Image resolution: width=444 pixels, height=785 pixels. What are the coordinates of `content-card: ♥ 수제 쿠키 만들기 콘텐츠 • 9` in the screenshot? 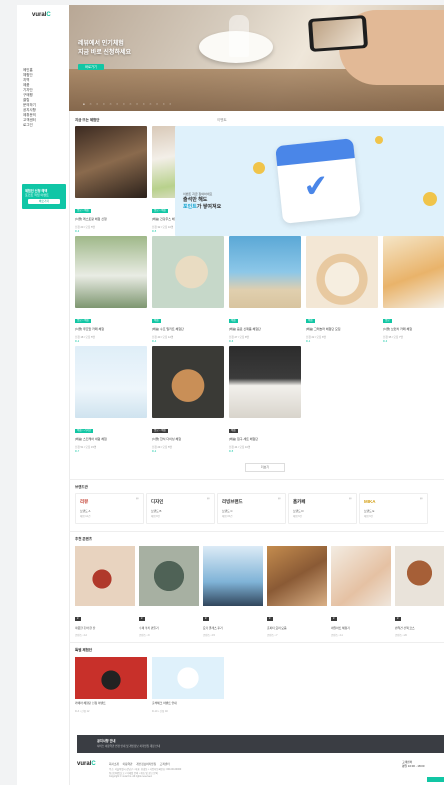 It's located at (169, 591).